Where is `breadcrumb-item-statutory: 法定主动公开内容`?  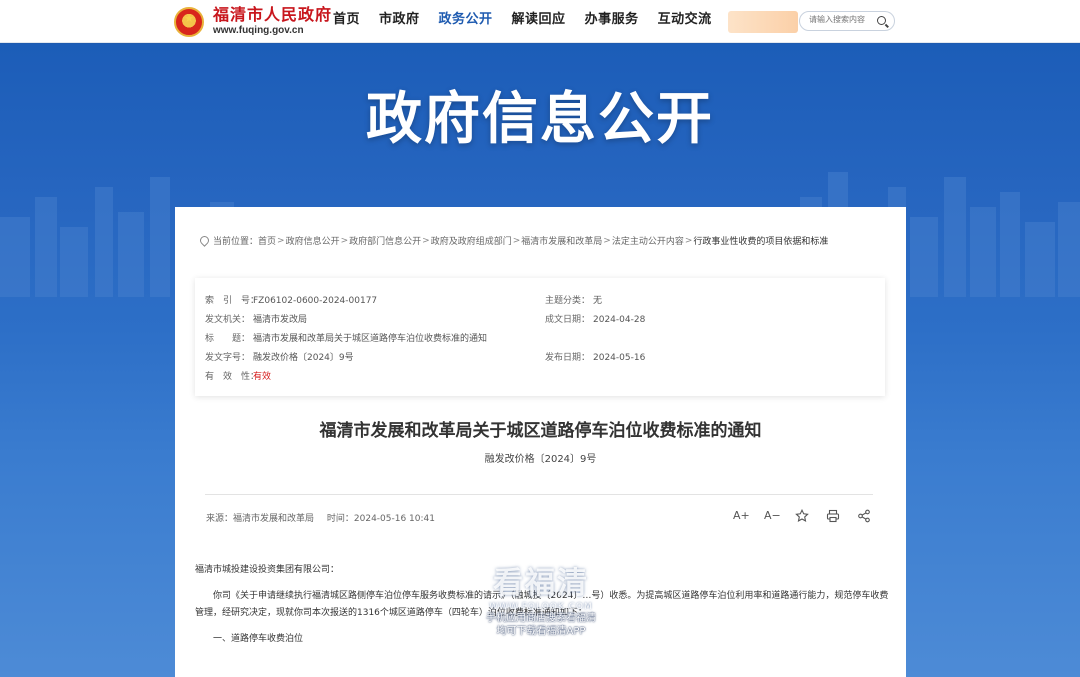 breadcrumb-item-statutory: 法定主动公开内容 is located at coordinates (648, 240).